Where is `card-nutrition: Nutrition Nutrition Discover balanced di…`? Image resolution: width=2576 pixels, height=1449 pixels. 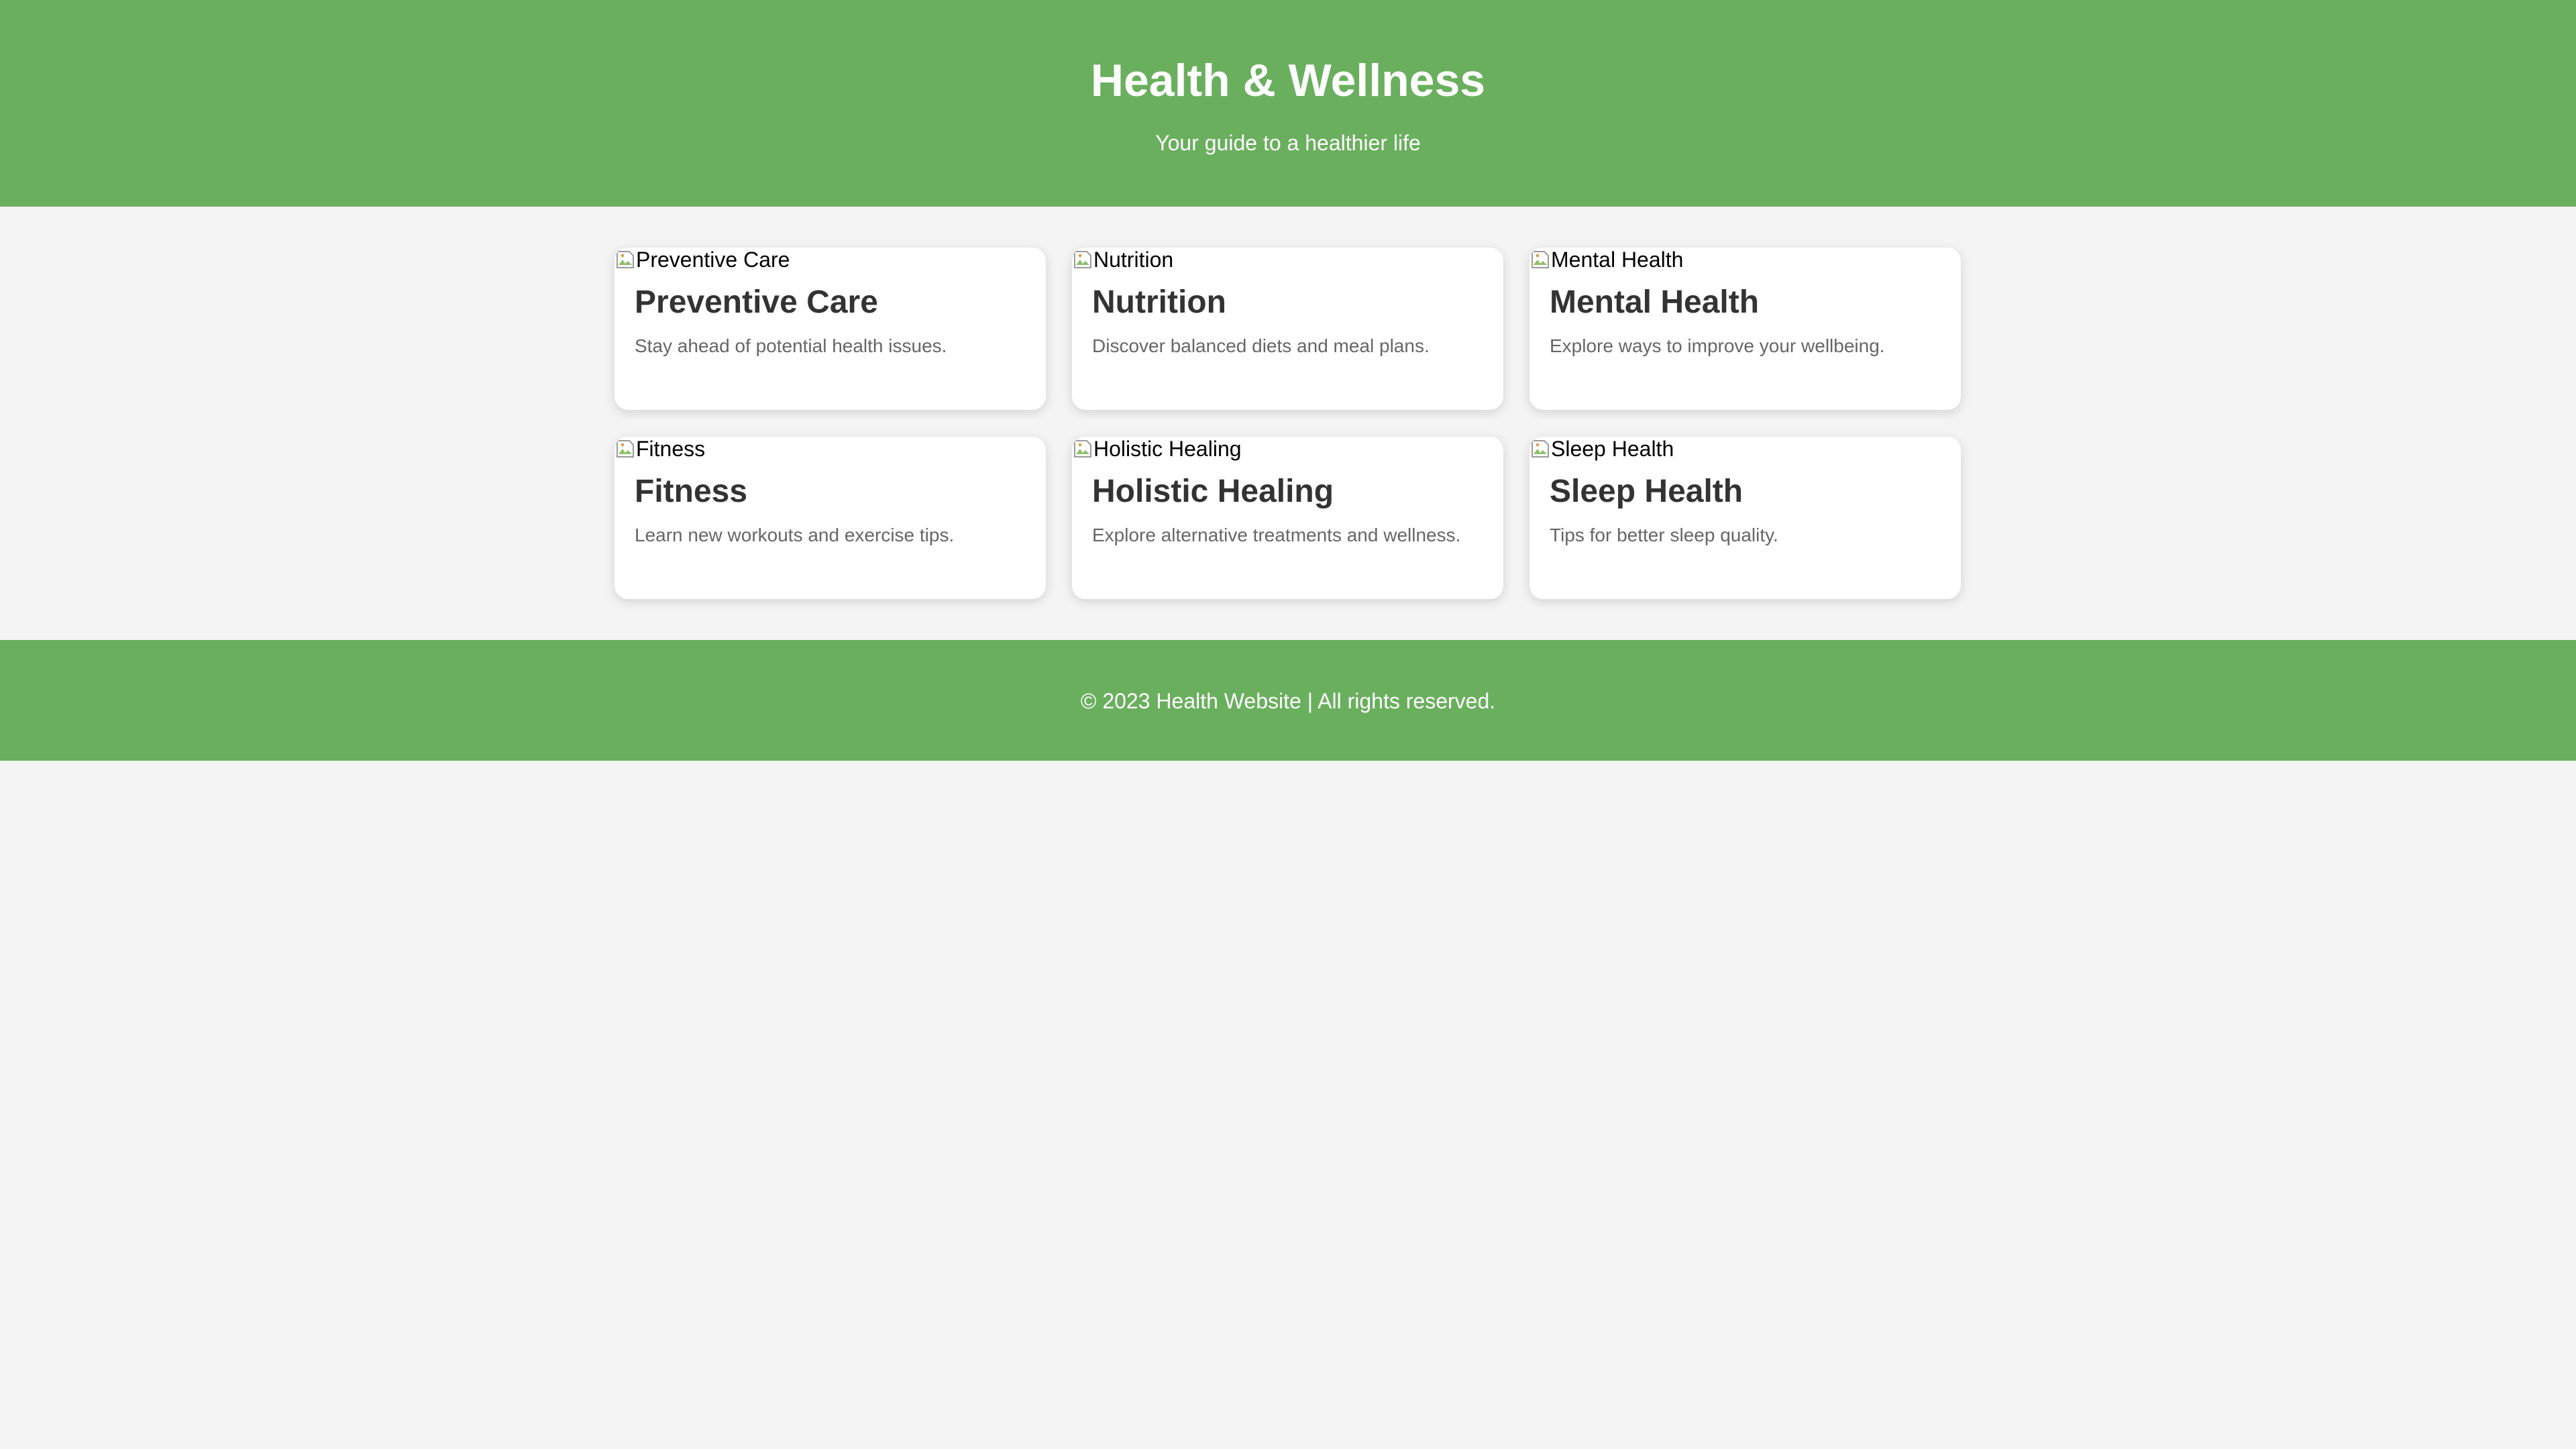
card-nutrition: Nutrition Nutrition Discover balanced di… is located at coordinates (1287, 329).